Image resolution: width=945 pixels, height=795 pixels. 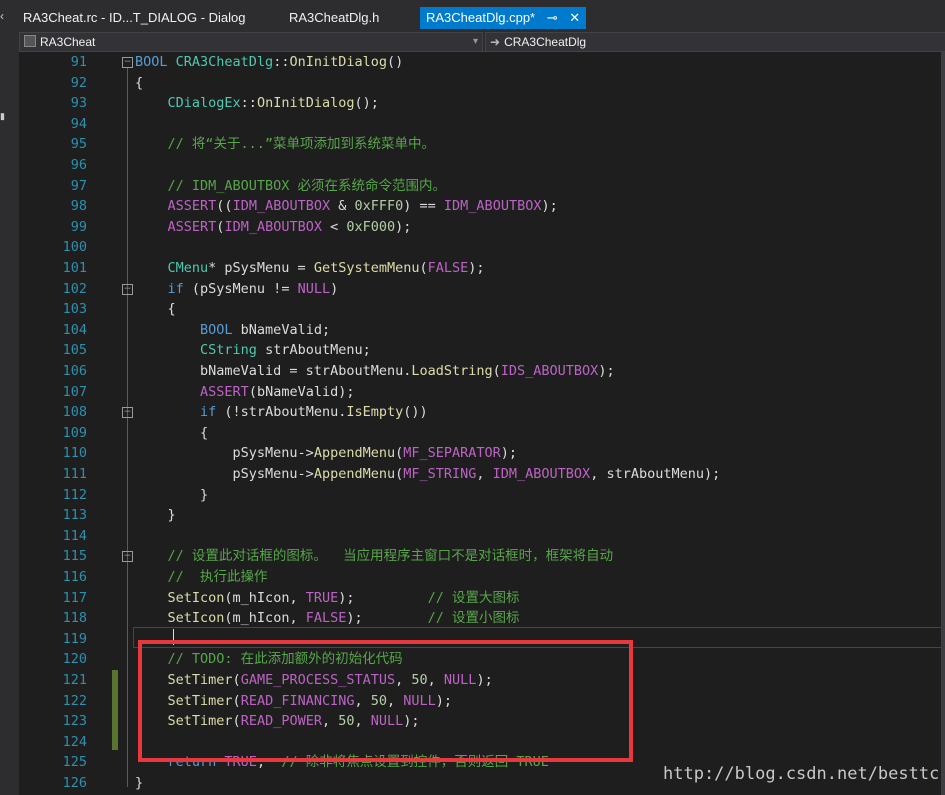 What do you see at coordinates (482, 247) in the screenshot?
I see `code-line: 100` at bounding box center [482, 247].